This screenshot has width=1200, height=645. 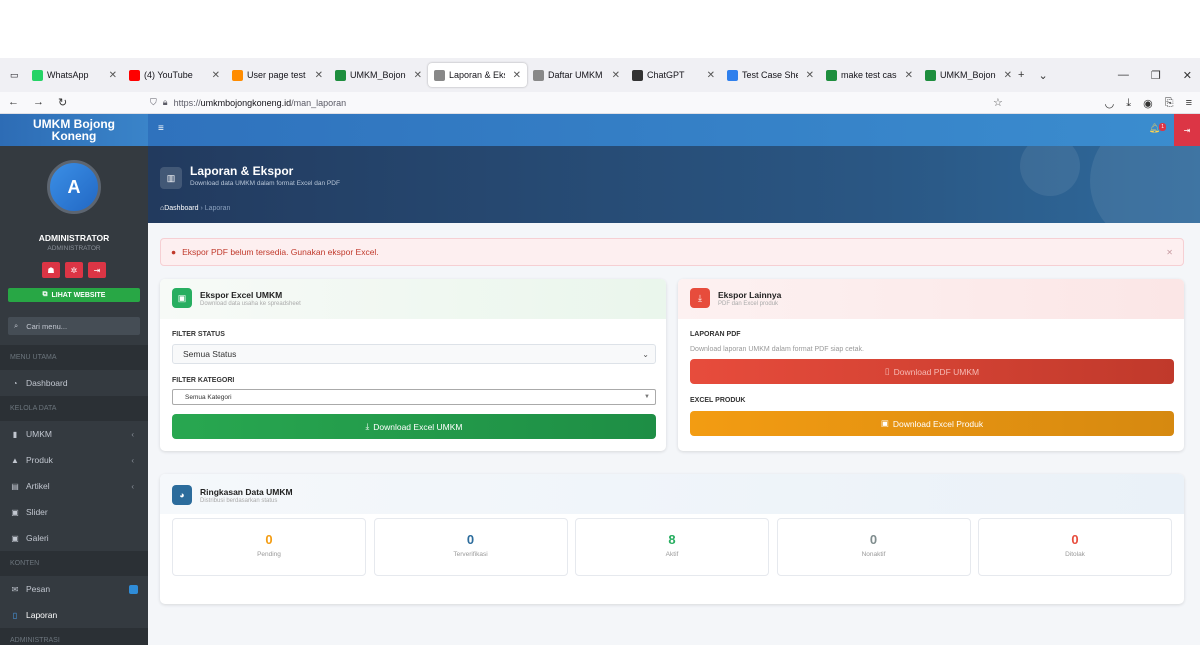 I want to click on sidebar-item-laporan: ▯ Laporan, so click(x=74, y=615).